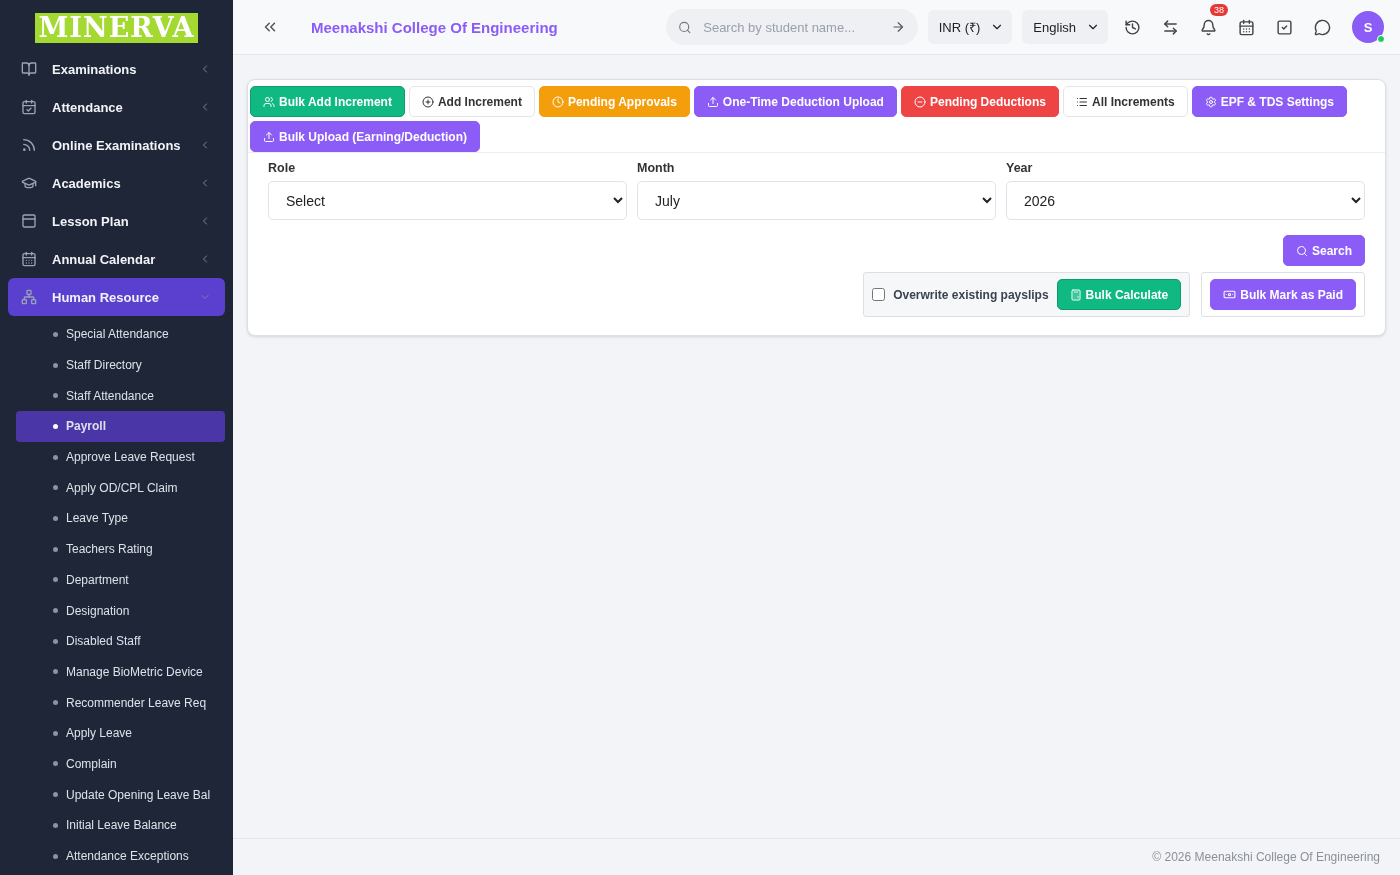 Image resolution: width=1400 pixels, height=875 pixels. I want to click on sidebar-item-label: Attendance, so click(88, 107).